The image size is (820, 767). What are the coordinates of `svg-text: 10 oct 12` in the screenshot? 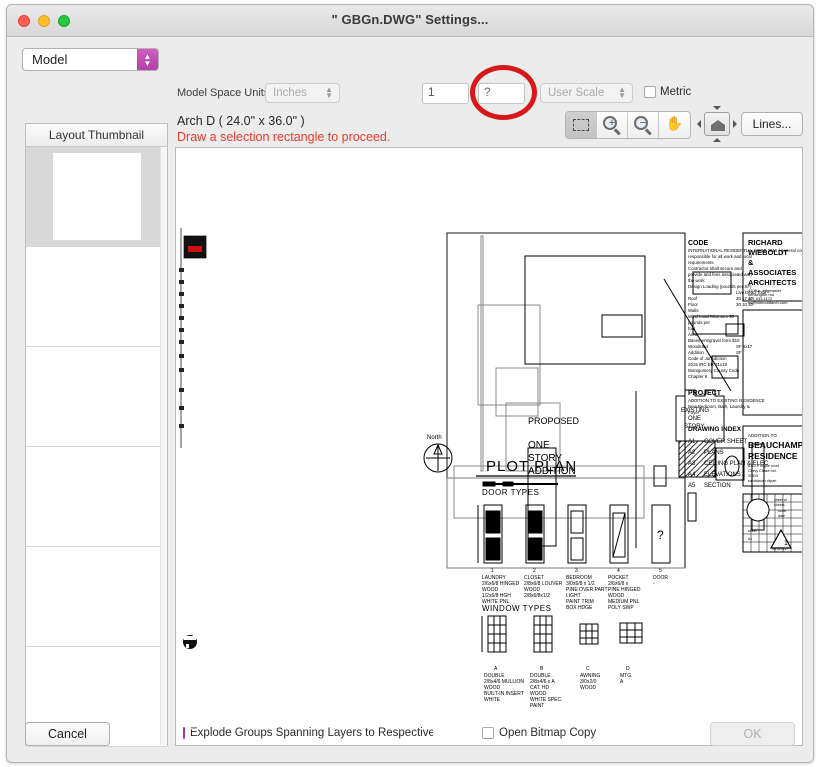 It's located at (779, 549).